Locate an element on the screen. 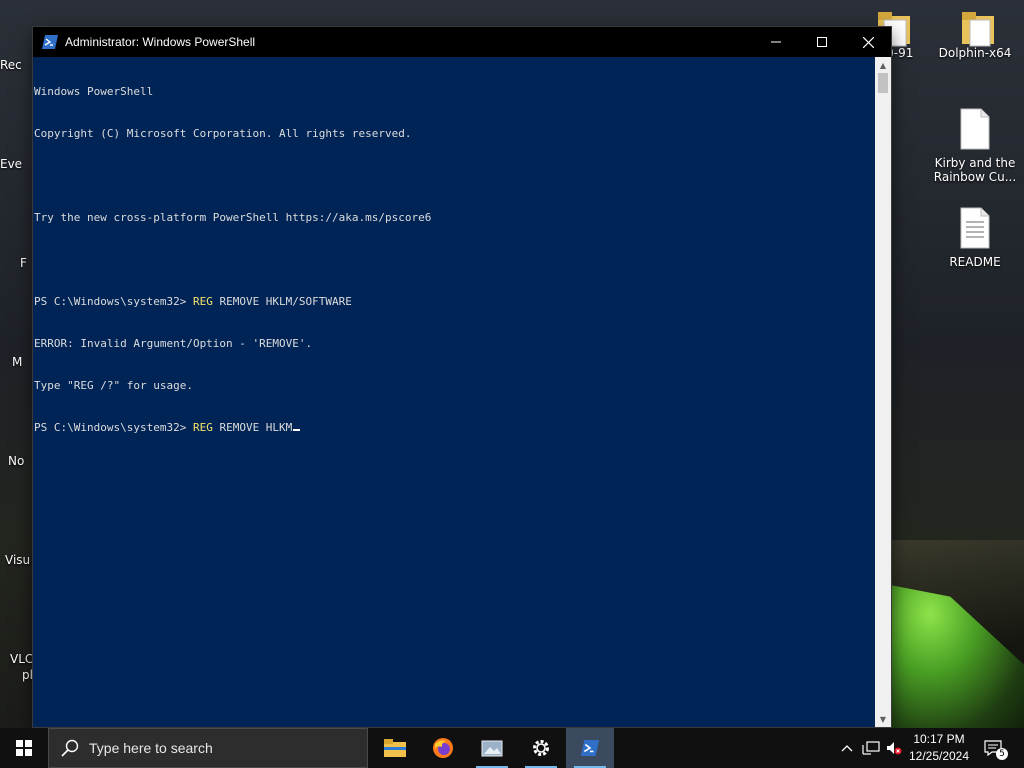  desktop-icon-label: VLC is located at coordinates (22, 659).